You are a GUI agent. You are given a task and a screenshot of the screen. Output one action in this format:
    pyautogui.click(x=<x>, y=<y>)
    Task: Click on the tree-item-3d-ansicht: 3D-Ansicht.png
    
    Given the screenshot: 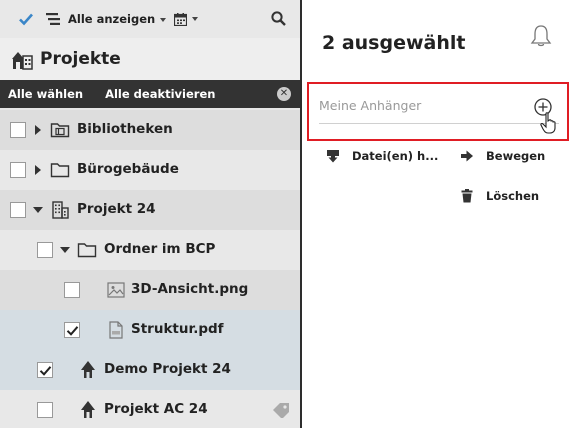 What is the action you would take?
    pyautogui.click(x=150, y=290)
    